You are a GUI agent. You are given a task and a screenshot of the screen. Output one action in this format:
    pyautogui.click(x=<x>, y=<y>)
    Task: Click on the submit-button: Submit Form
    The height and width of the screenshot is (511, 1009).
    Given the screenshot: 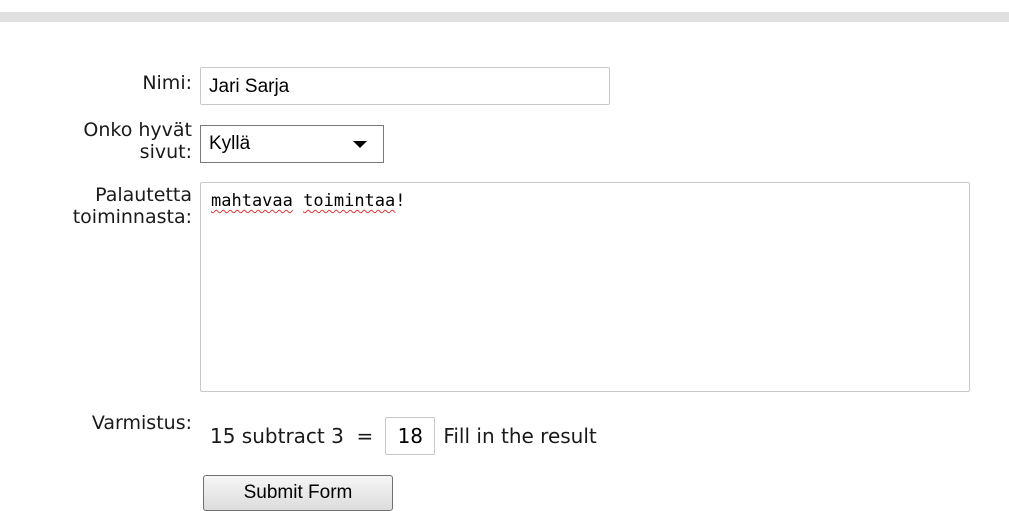 What is the action you would take?
    pyautogui.click(x=298, y=493)
    